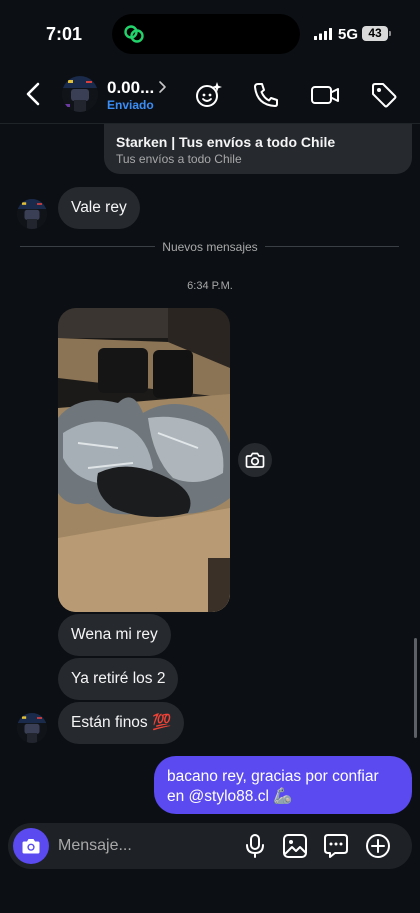  What do you see at coordinates (34, 94) in the screenshot?
I see `back-chevron-icon` at bounding box center [34, 94].